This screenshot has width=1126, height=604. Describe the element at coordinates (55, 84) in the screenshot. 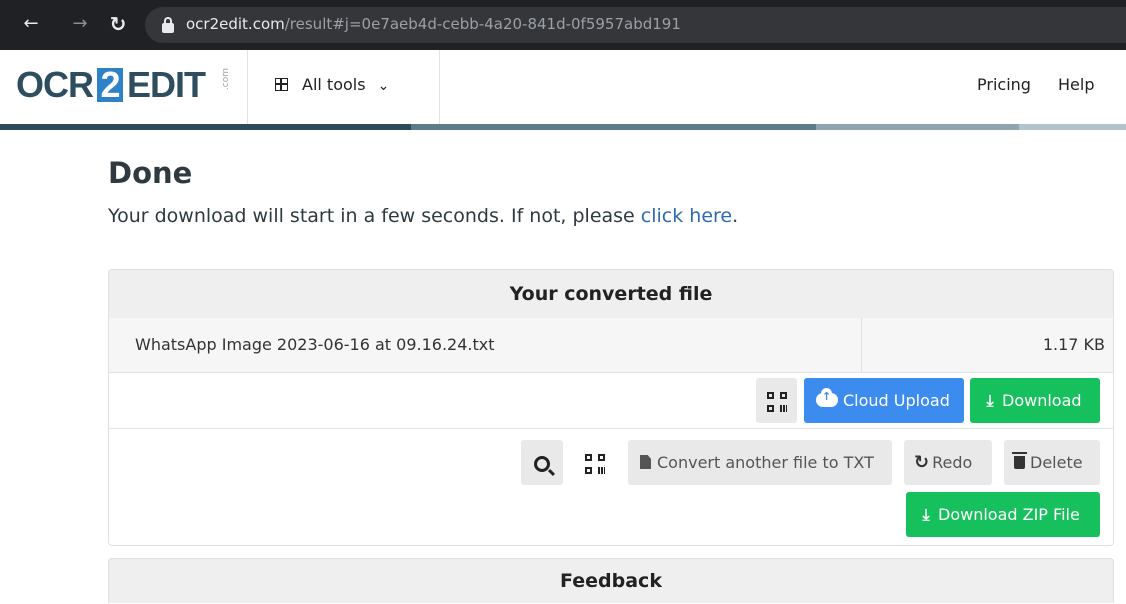

I see `logo-ocr: OCR` at that location.